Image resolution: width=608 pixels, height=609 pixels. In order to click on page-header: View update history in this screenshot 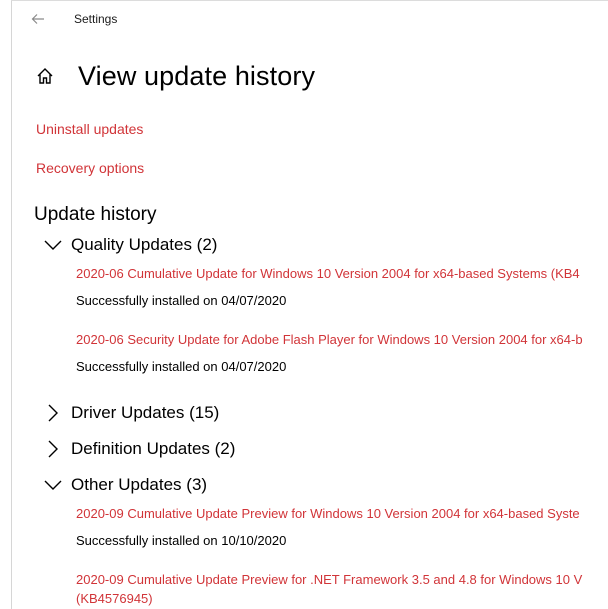, I will do `click(174, 76)`.